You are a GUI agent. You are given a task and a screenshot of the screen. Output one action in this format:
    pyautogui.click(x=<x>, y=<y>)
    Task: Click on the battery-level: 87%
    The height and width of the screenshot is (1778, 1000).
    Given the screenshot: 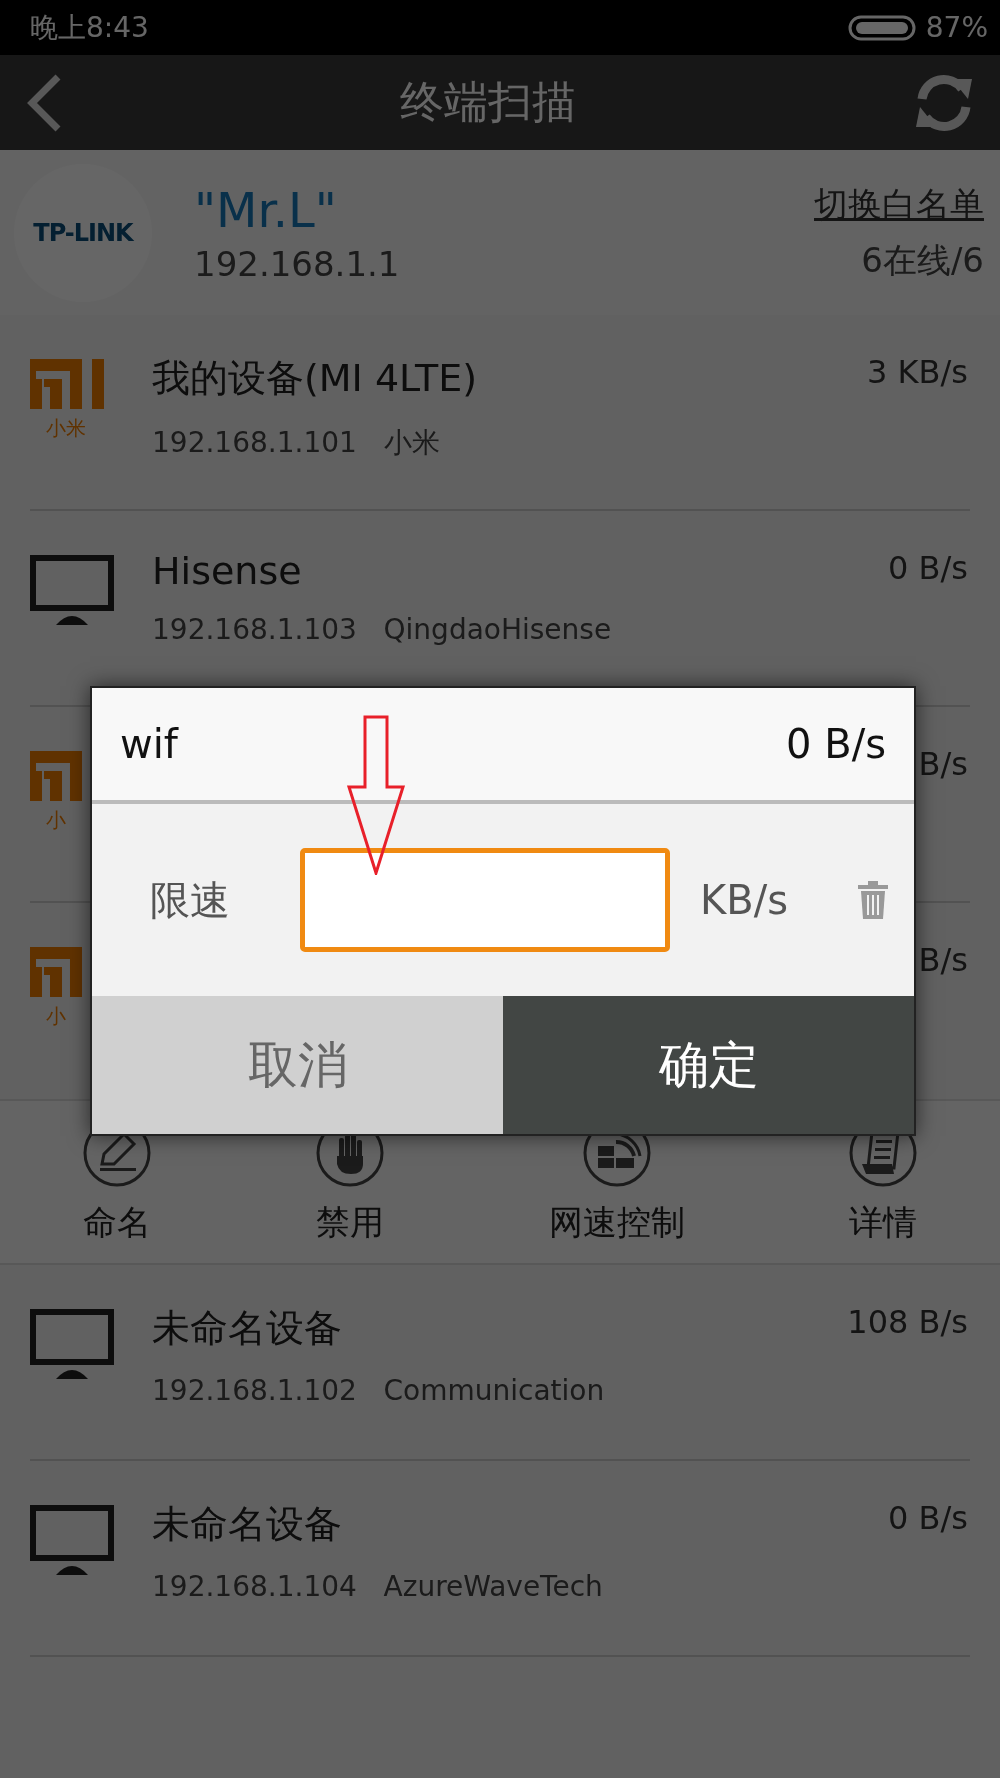 What is the action you would take?
    pyautogui.click(x=956, y=27)
    